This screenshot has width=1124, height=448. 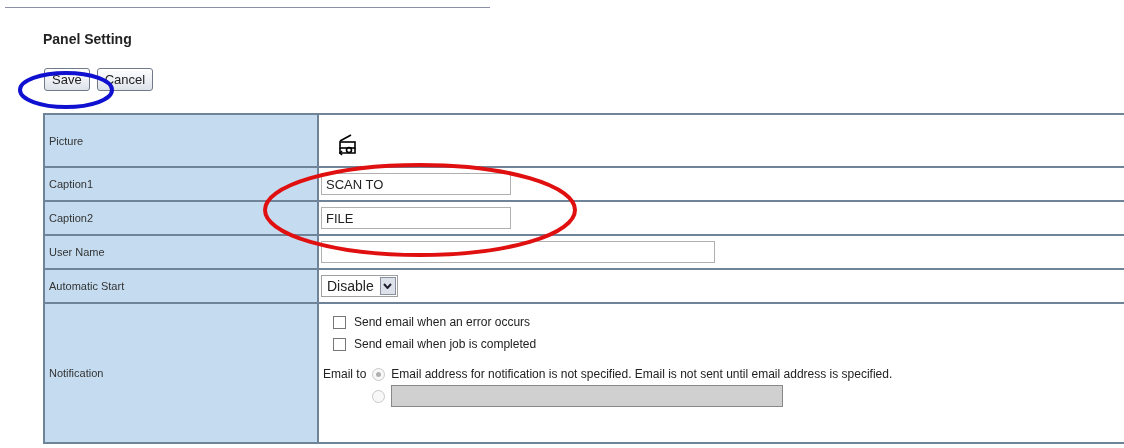 I want to click on field-label: Automatic Start, so click(x=87, y=286).